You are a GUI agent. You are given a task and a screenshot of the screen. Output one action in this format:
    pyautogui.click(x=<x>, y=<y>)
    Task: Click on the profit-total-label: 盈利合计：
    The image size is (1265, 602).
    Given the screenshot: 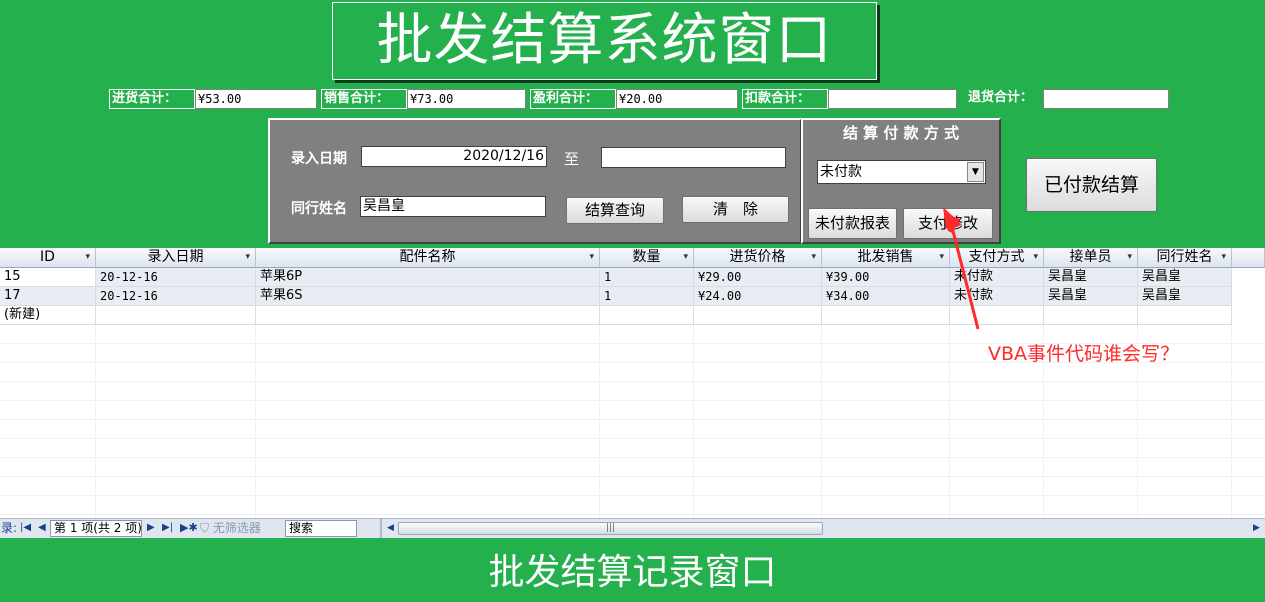 What is the action you would take?
    pyautogui.click(x=573, y=99)
    